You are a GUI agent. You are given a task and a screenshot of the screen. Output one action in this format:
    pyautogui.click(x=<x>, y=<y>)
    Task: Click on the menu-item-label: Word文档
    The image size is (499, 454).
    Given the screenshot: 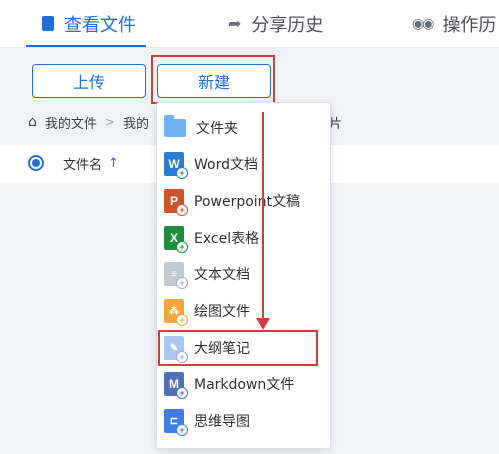 What is the action you would take?
    pyautogui.click(x=226, y=165)
    